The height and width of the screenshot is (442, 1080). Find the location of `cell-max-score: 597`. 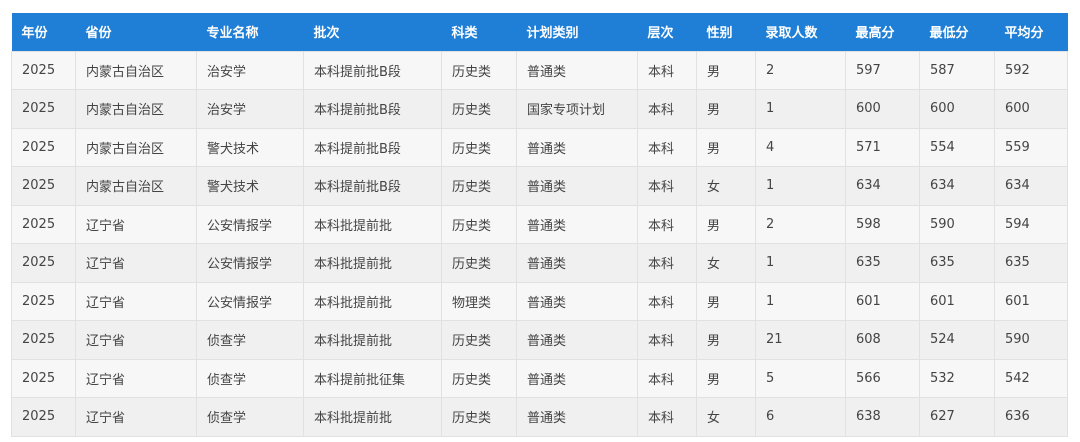

cell-max-score: 597 is located at coordinates (882, 70).